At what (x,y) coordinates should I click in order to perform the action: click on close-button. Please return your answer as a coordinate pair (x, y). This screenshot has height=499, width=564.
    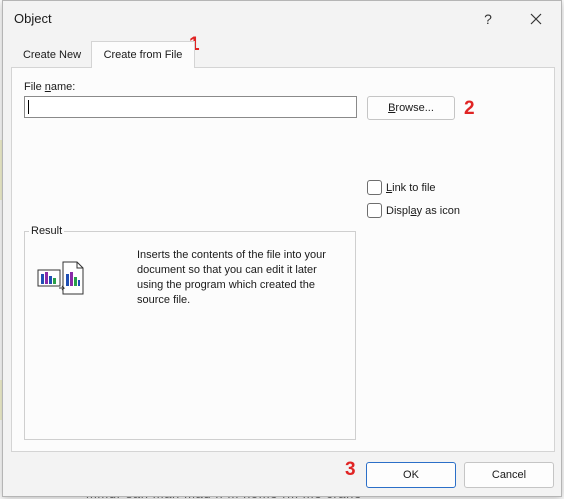
    Looking at the image, I should click on (536, 19).